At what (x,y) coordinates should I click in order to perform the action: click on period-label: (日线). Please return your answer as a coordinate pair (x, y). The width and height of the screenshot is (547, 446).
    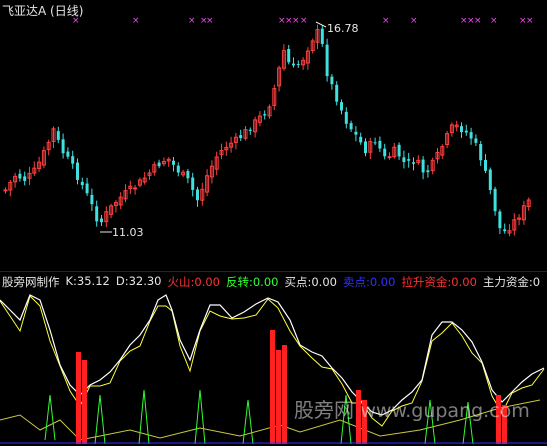
    Looking at the image, I should click on (67, 11).